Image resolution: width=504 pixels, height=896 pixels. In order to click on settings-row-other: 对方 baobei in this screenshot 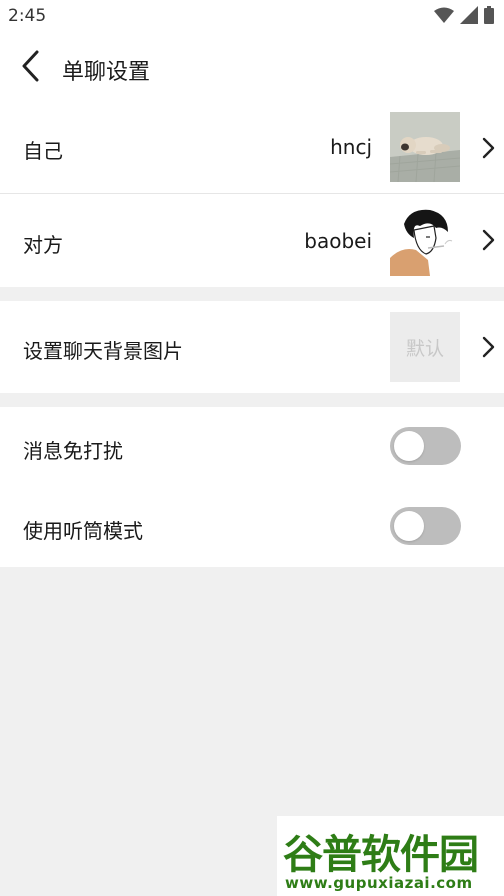, I will do `click(252, 240)`.